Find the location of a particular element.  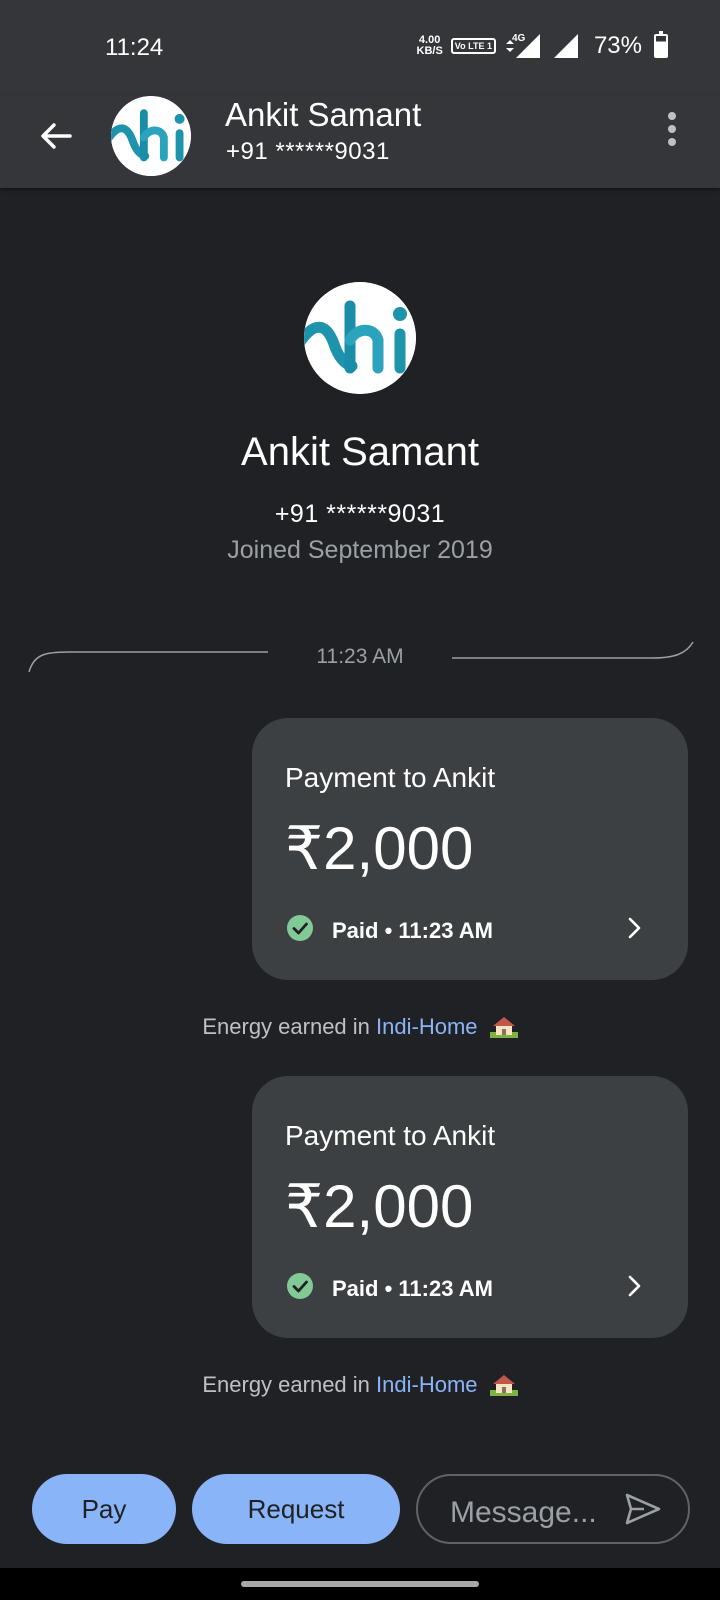

profile-avatar is located at coordinates (360, 338).